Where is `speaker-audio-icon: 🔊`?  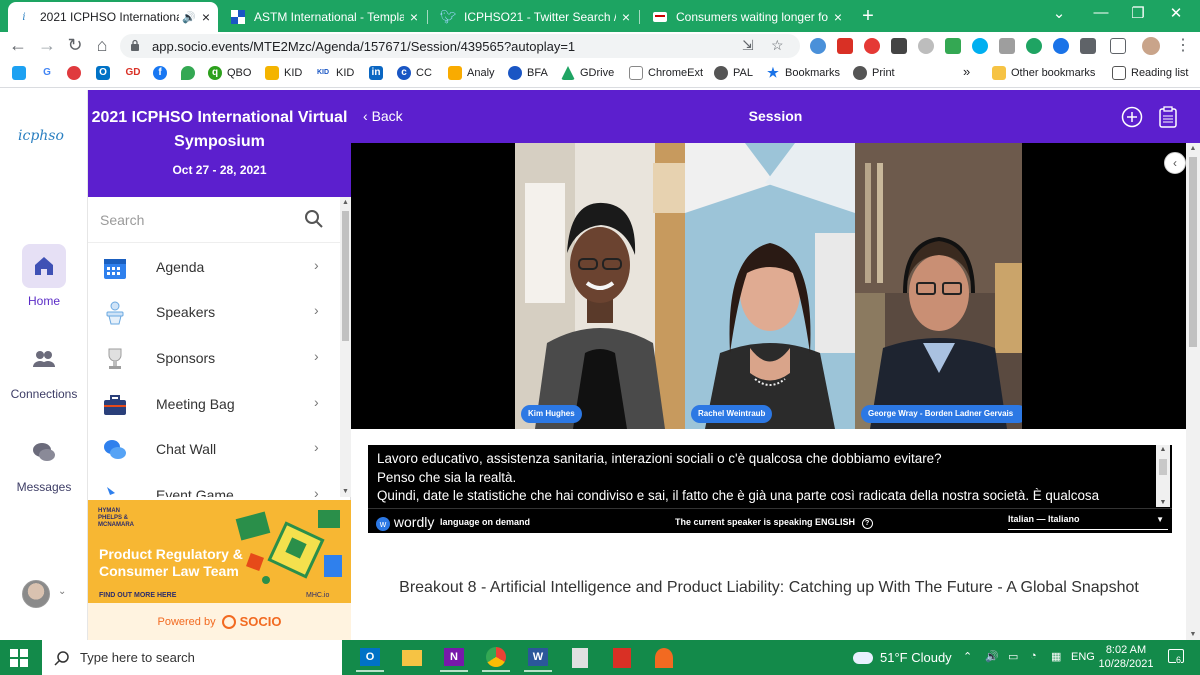 speaker-audio-icon: 🔊 is located at coordinates (189, 17).